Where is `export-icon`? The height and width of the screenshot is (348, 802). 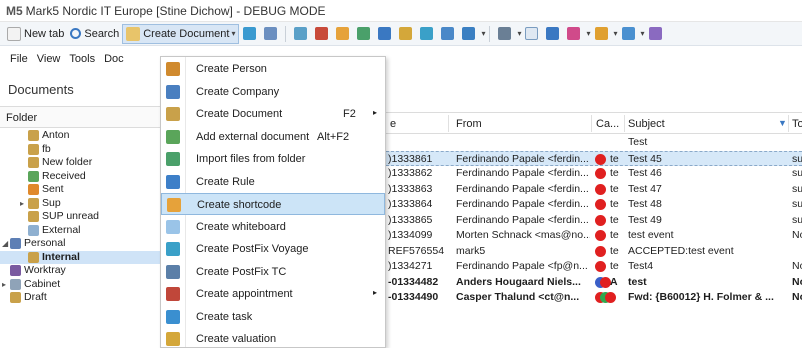 export-icon is located at coordinates (655, 33).